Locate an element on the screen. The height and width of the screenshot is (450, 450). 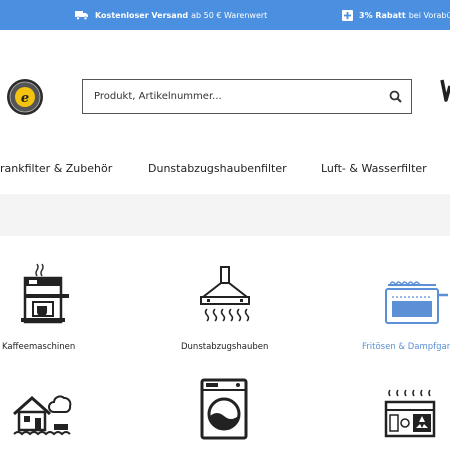
category-dunstabzugshauben is located at coordinates (225, 298).